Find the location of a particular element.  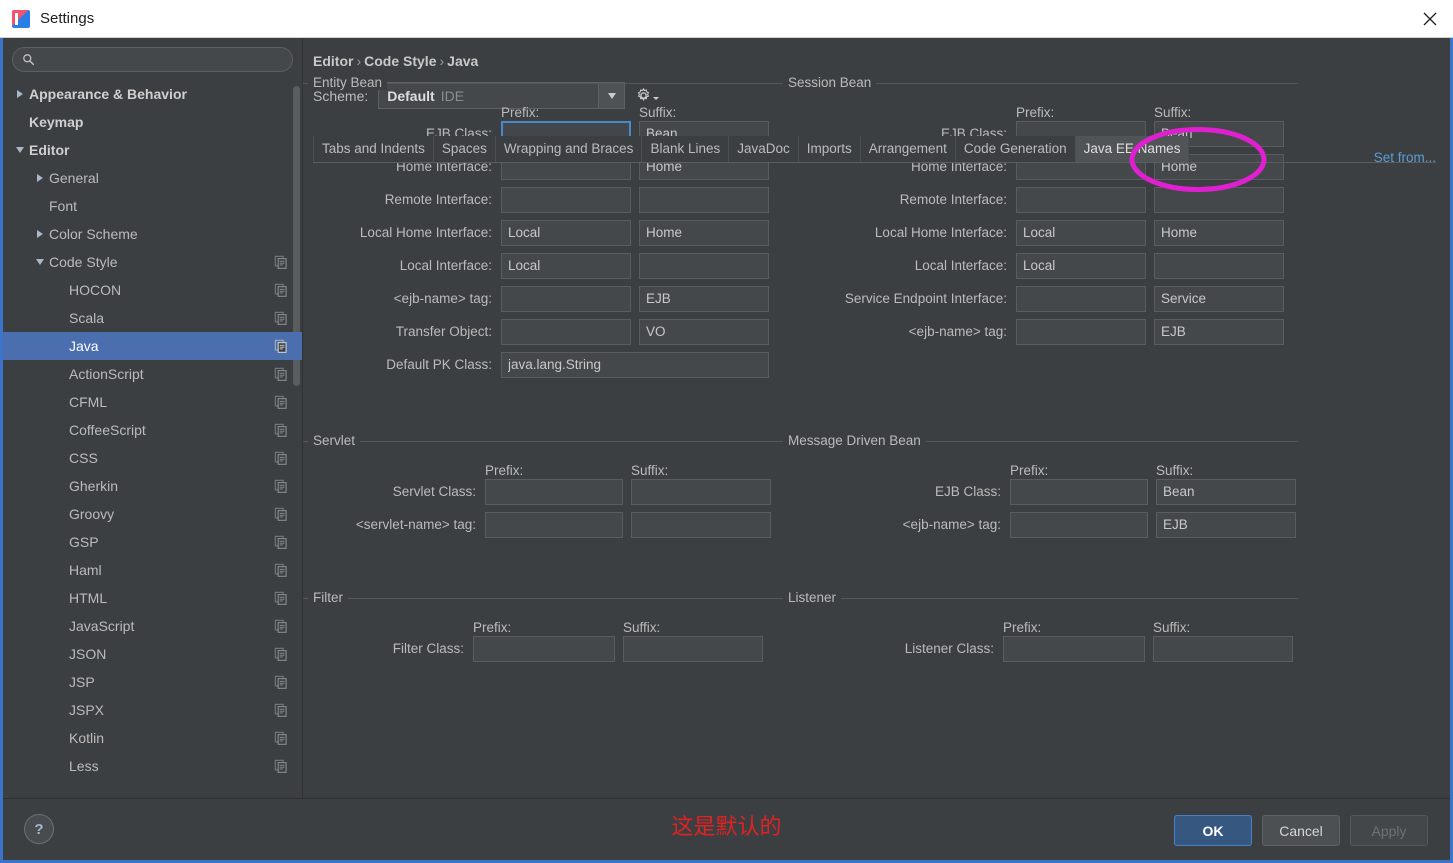

tab-imports: Imports is located at coordinates (829, 149).